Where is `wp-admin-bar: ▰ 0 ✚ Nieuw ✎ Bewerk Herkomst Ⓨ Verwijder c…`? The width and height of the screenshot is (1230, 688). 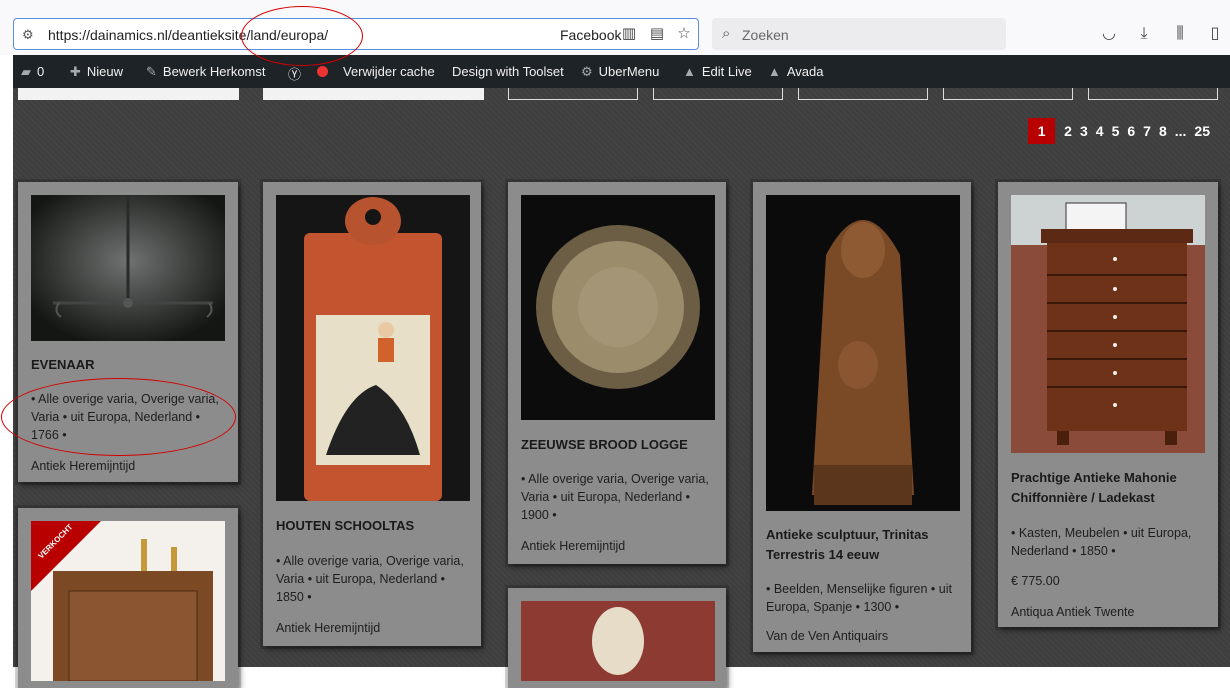
wp-admin-bar: ▰ 0 ✚ Nieuw ✎ Bewerk Herkomst Ⓨ Verwijder c… is located at coordinates (621, 71).